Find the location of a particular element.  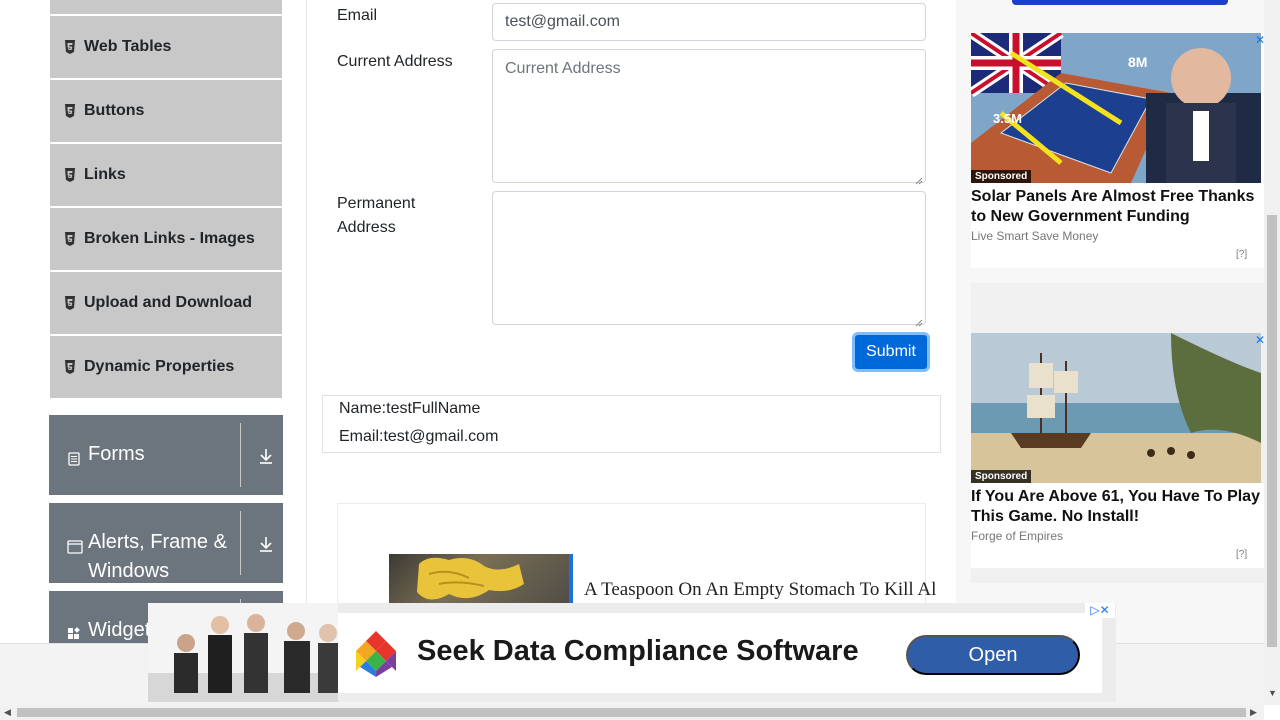

banner-title: Seek Data Compliance Software is located at coordinates (638, 651).